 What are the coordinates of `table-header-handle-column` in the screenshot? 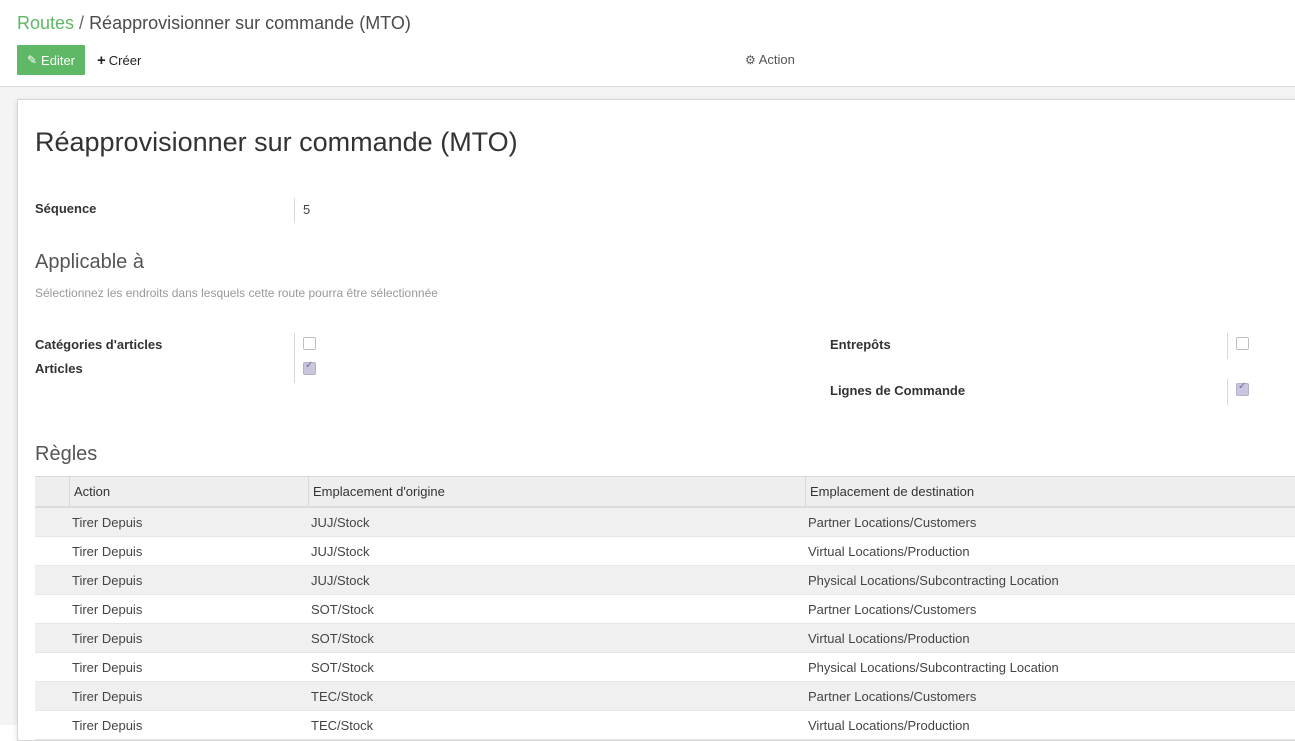 It's located at (54, 491).